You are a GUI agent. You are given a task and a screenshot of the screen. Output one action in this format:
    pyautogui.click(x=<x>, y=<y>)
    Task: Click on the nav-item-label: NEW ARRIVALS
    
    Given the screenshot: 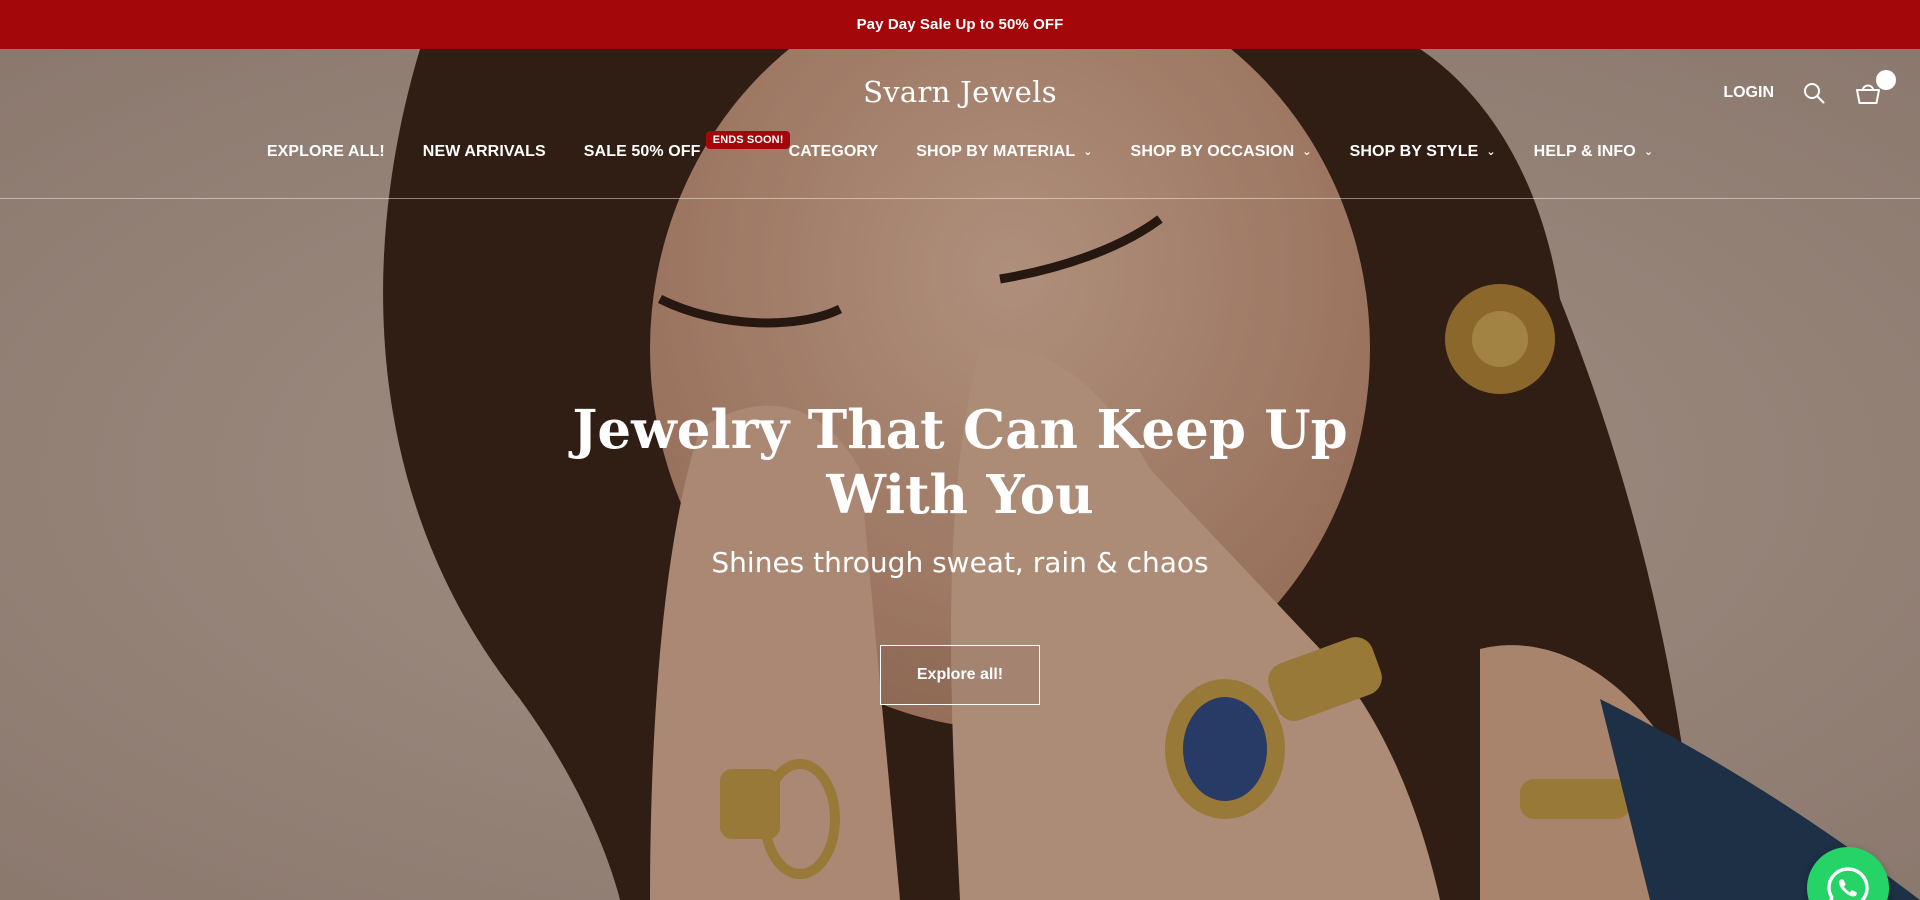 What is the action you would take?
    pyautogui.click(x=484, y=151)
    